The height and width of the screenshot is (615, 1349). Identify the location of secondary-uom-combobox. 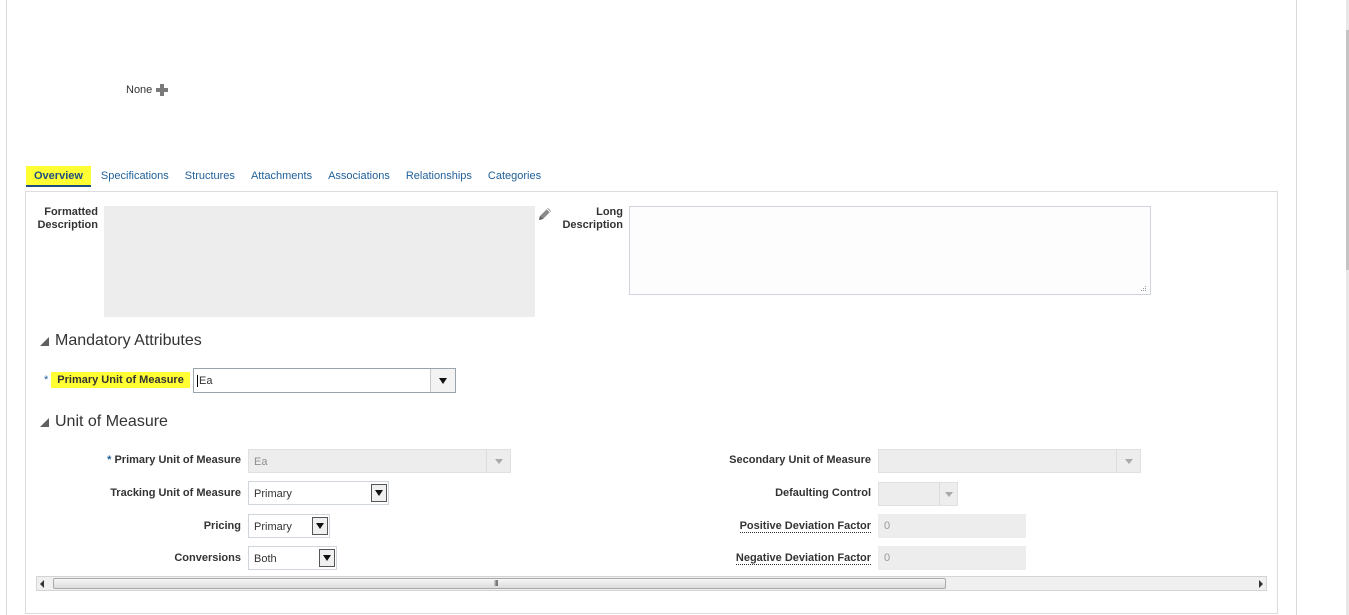
(1009, 461).